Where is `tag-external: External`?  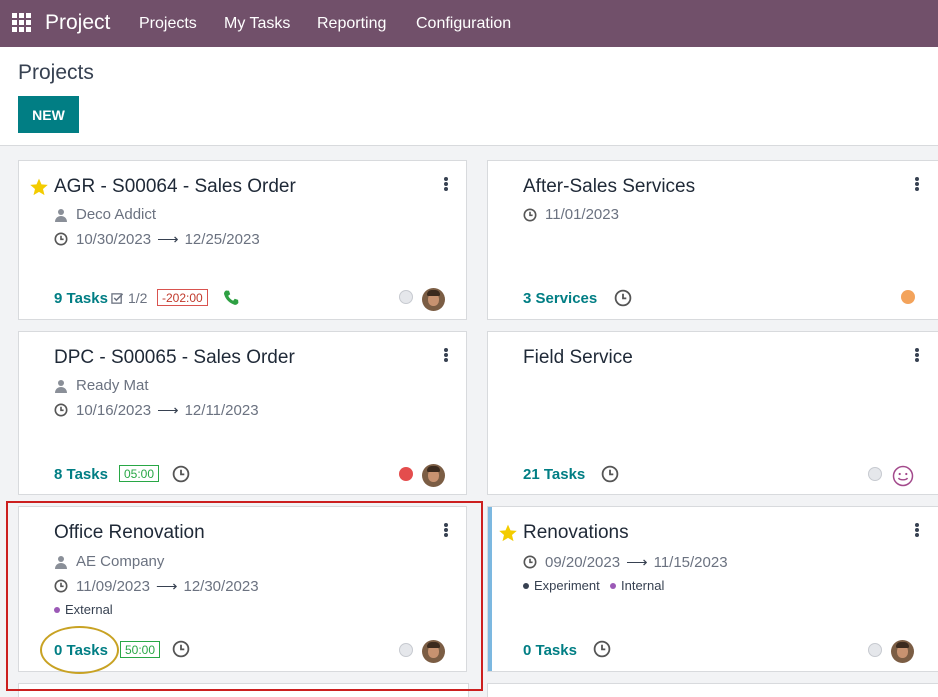
tag-external: External is located at coordinates (83, 609).